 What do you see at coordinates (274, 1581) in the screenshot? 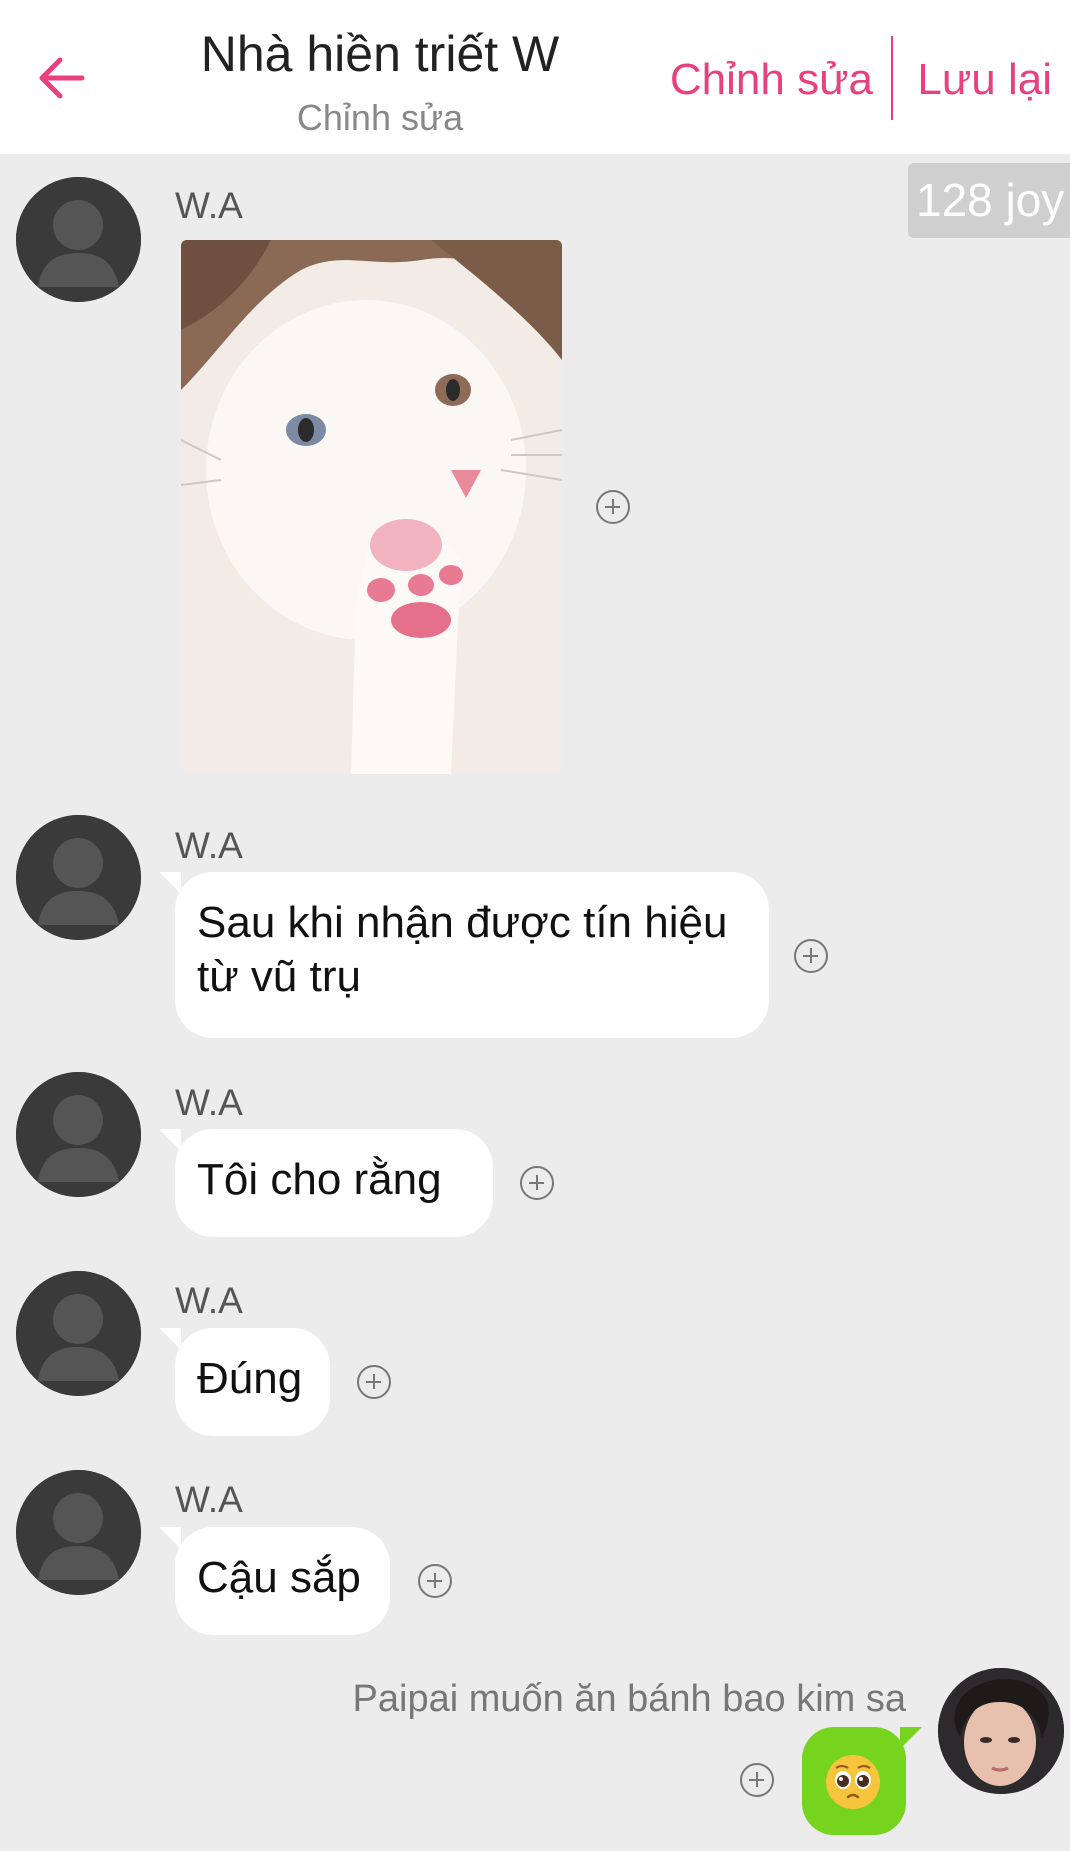
I see `message-bubble: Cậu sắp` at bounding box center [274, 1581].